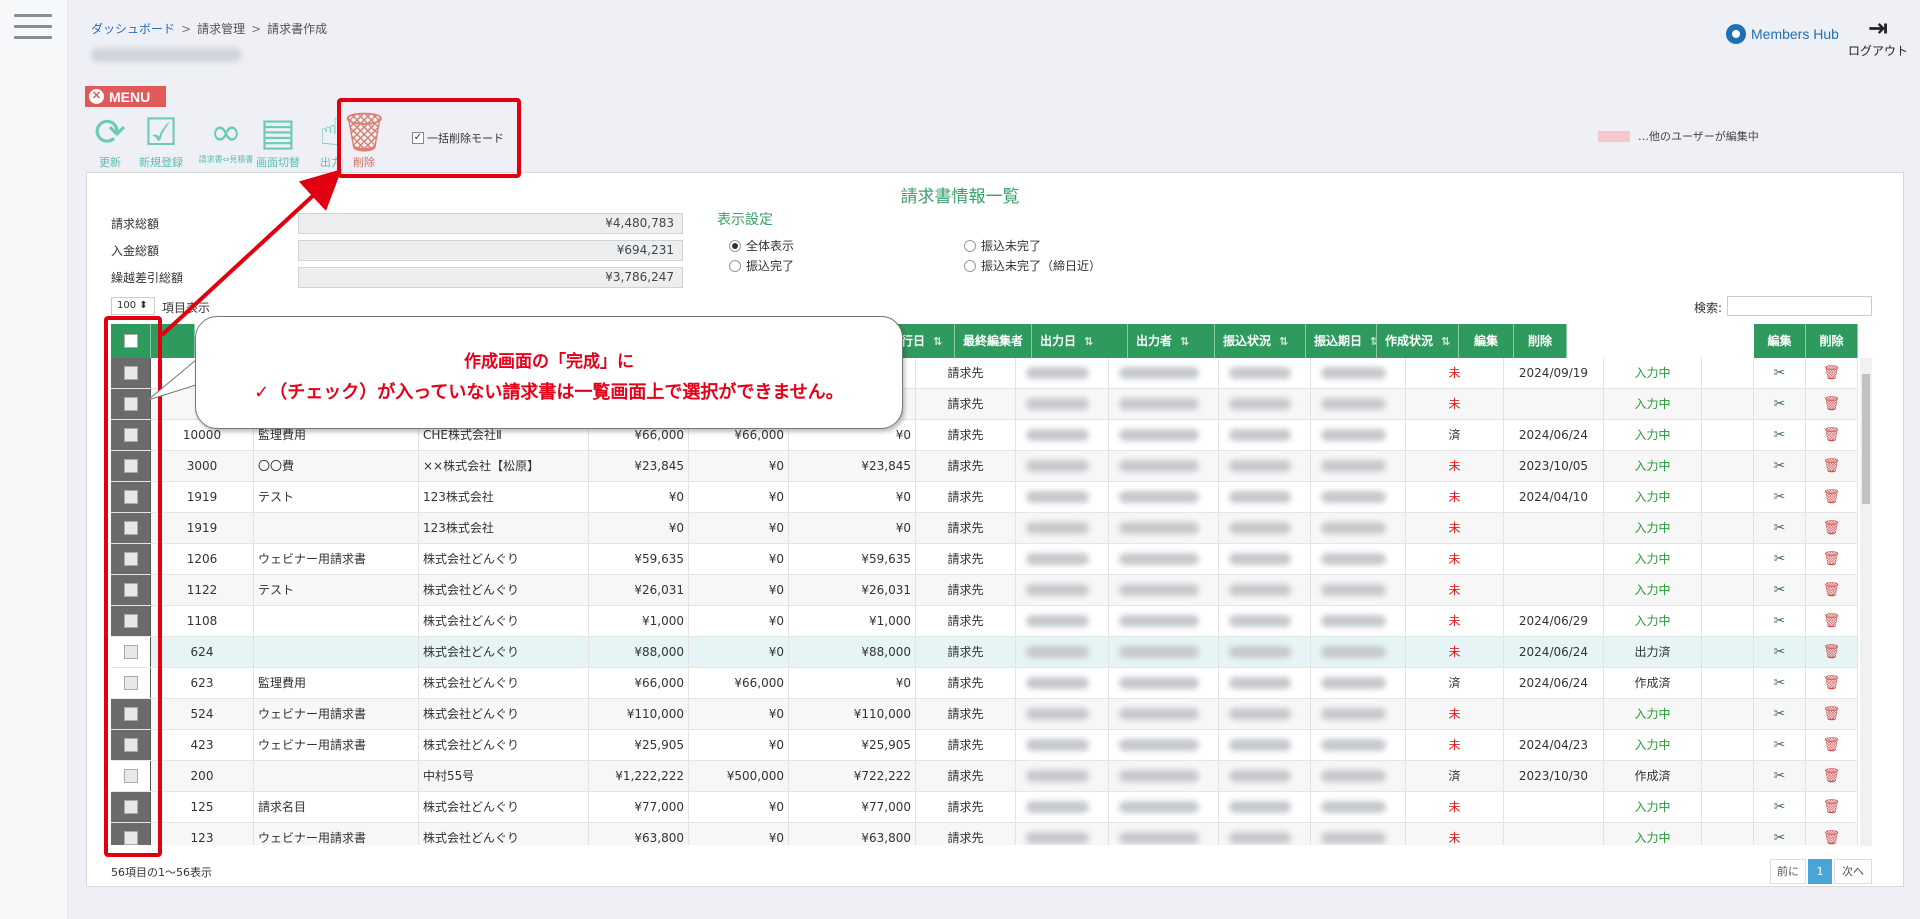 The image size is (1920, 919). Describe the element at coordinates (172, 379) in the screenshot. I see `callout-pointer` at that location.